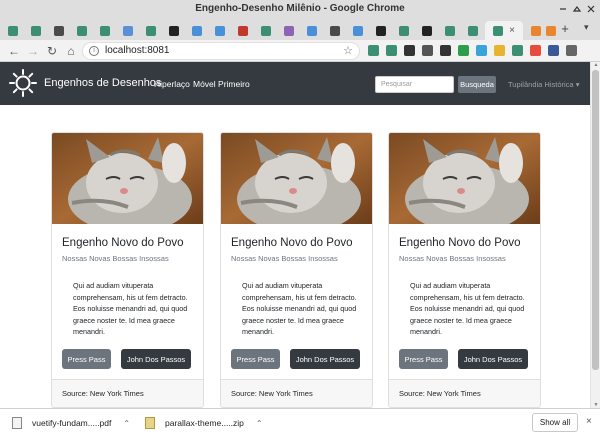 This screenshot has height=435, width=600. What do you see at coordinates (204, 423) in the screenshot?
I see `download-item-zip: parallax-theme.....zip ⌃` at bounding box center [204, 423].